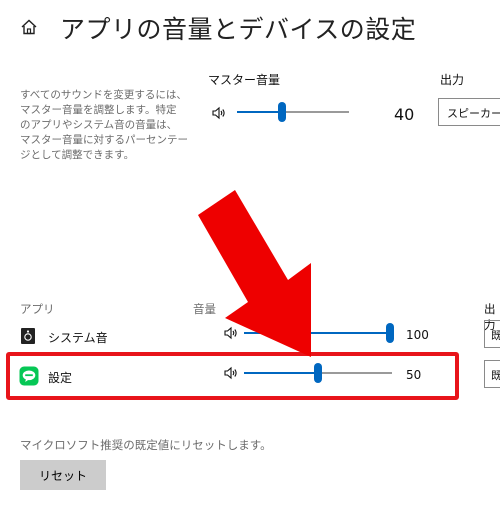 The height and width of the screenshot is (508, 500). I want to click on master-volume-value: 40, so click(404, 114).